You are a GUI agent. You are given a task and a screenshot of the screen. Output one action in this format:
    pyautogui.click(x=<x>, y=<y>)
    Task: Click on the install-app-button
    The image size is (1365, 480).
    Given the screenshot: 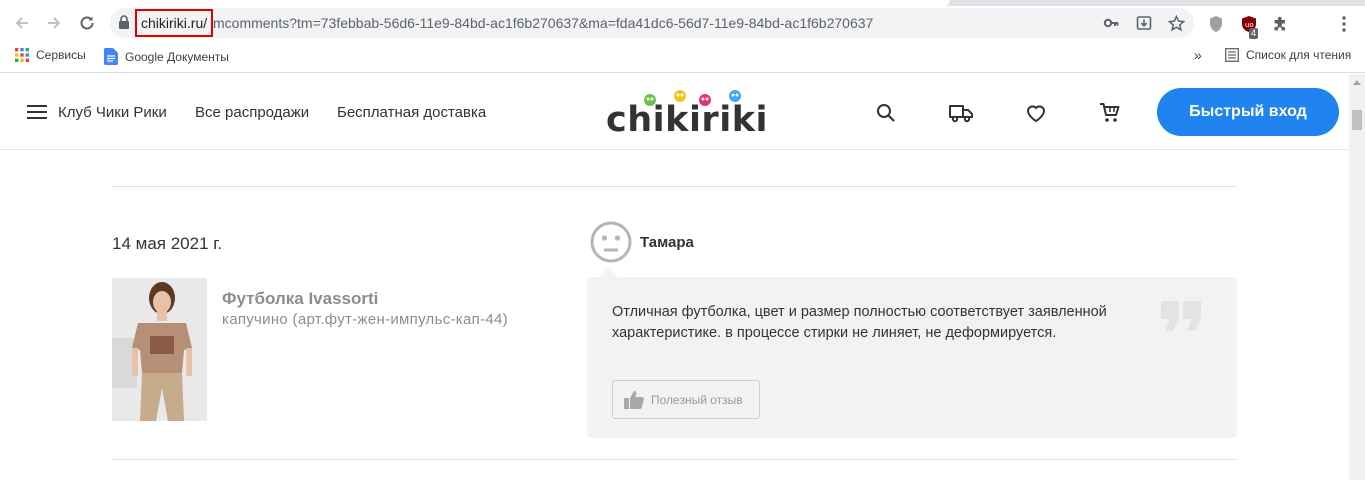 What is the action you would take?
    pyautogui.click(x=1144, y=23)
    